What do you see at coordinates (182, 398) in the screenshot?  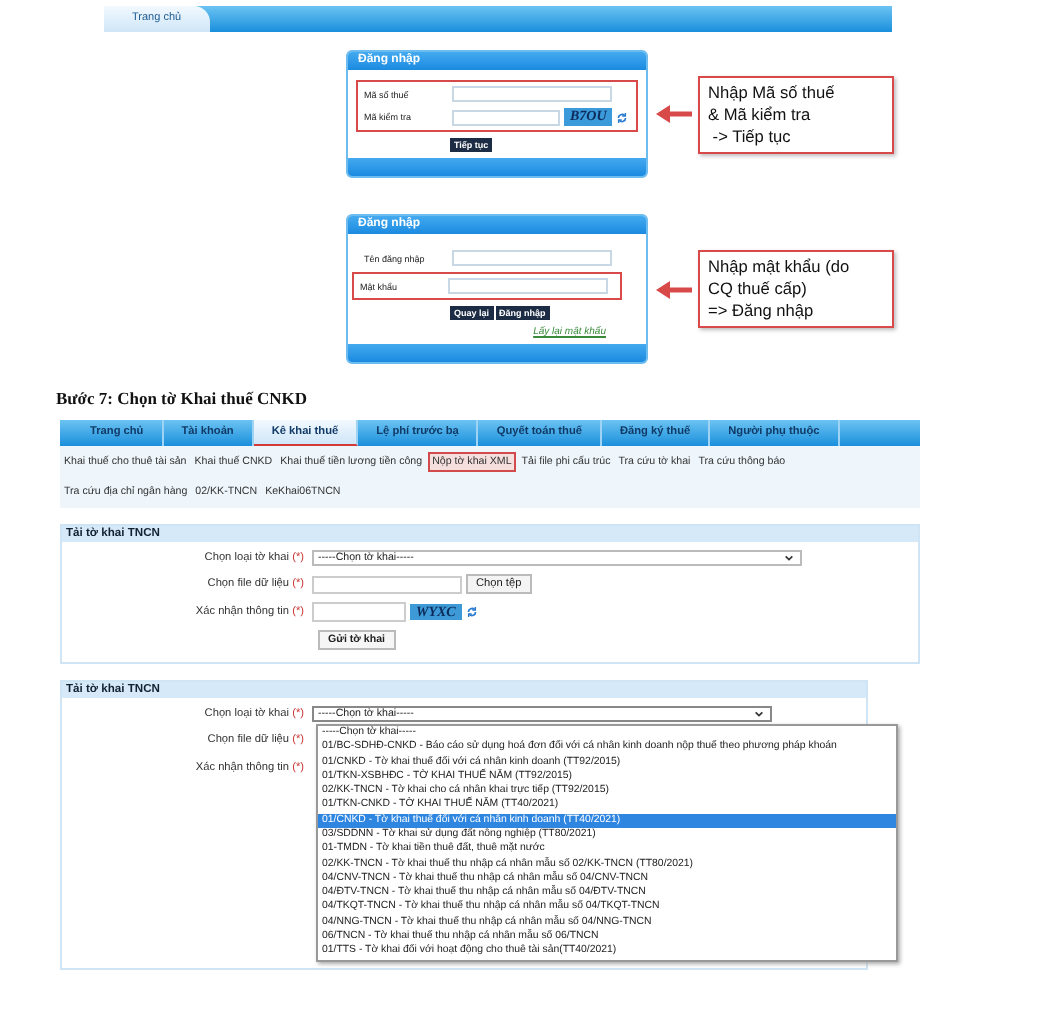 I see `step-heading: Bước 7: Chọn tờ Khai thuế CNKD` at bounding box center [182, 398].